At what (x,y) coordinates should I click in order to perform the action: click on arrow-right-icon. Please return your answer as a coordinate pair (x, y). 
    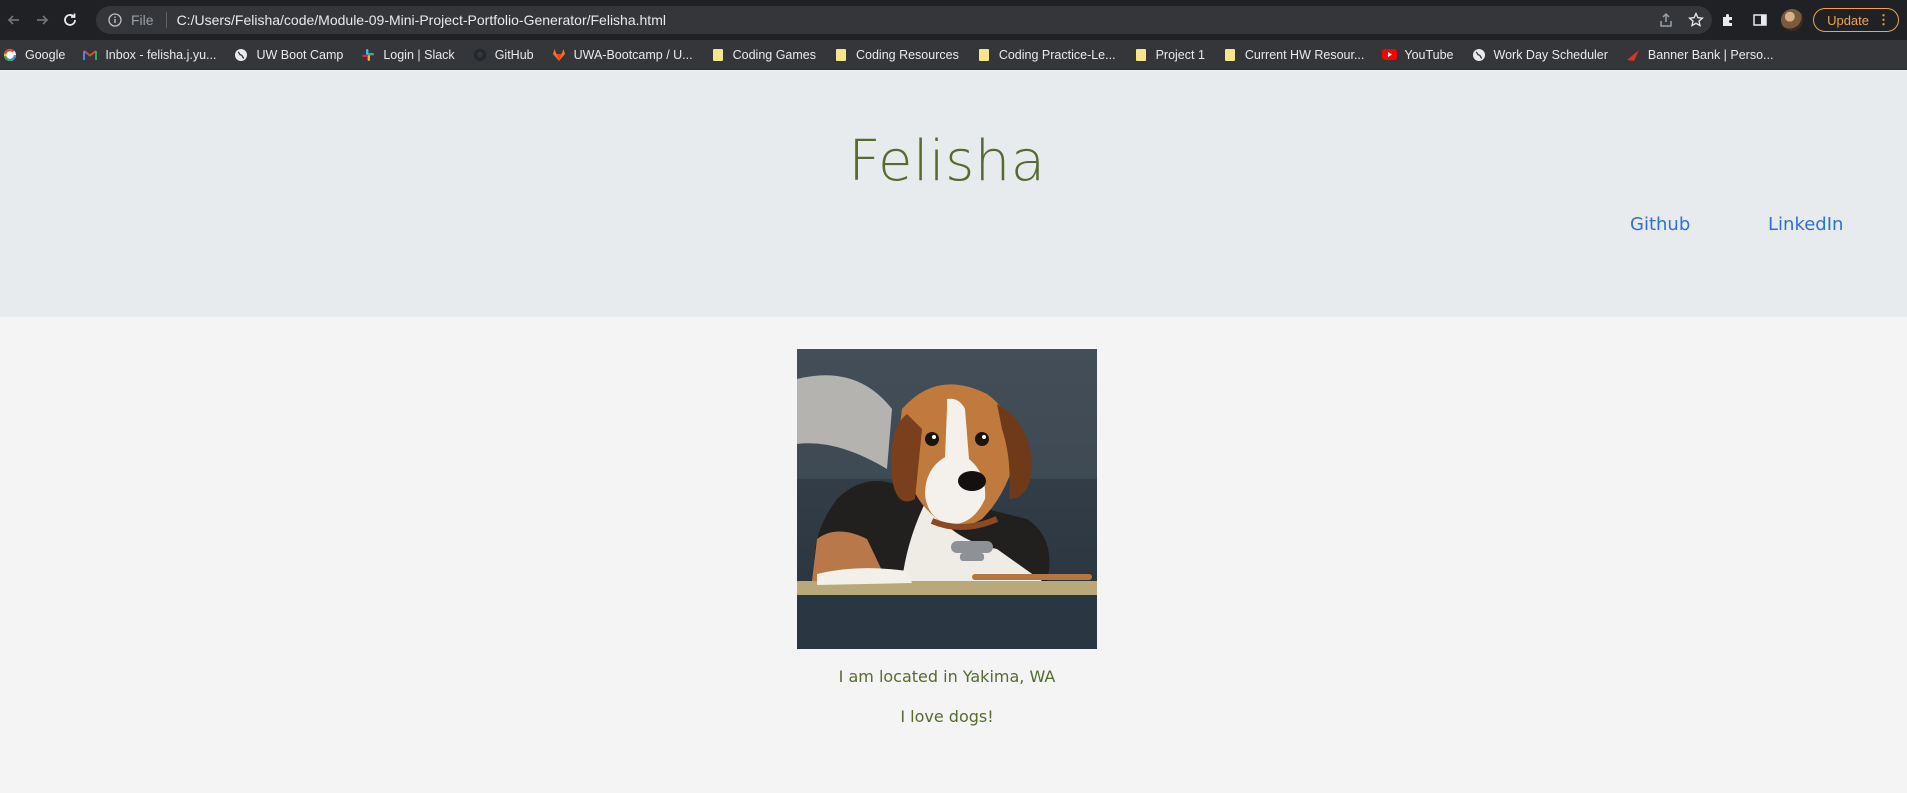
    Looking at the image, I should click on (43, 20).